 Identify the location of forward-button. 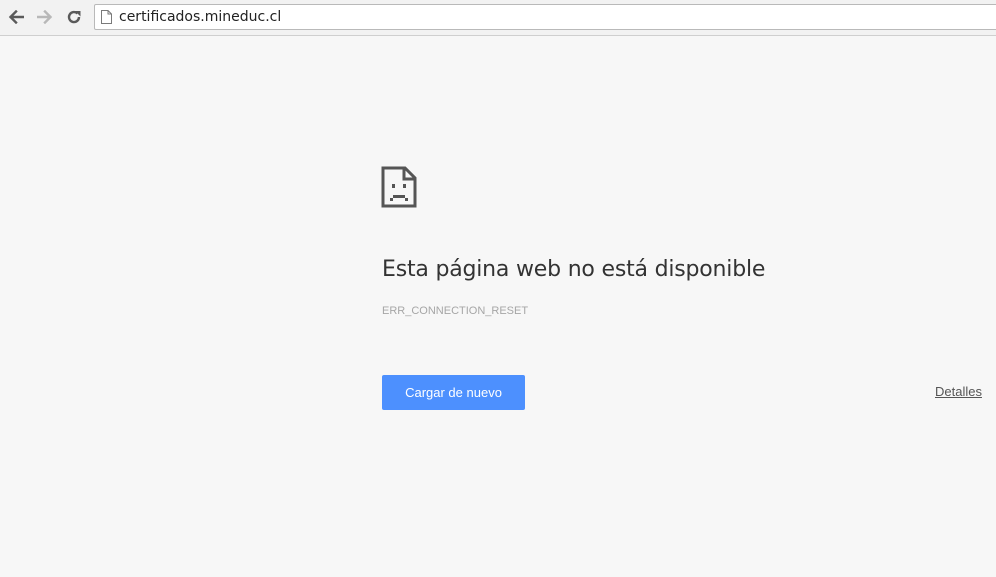
(45, 17).